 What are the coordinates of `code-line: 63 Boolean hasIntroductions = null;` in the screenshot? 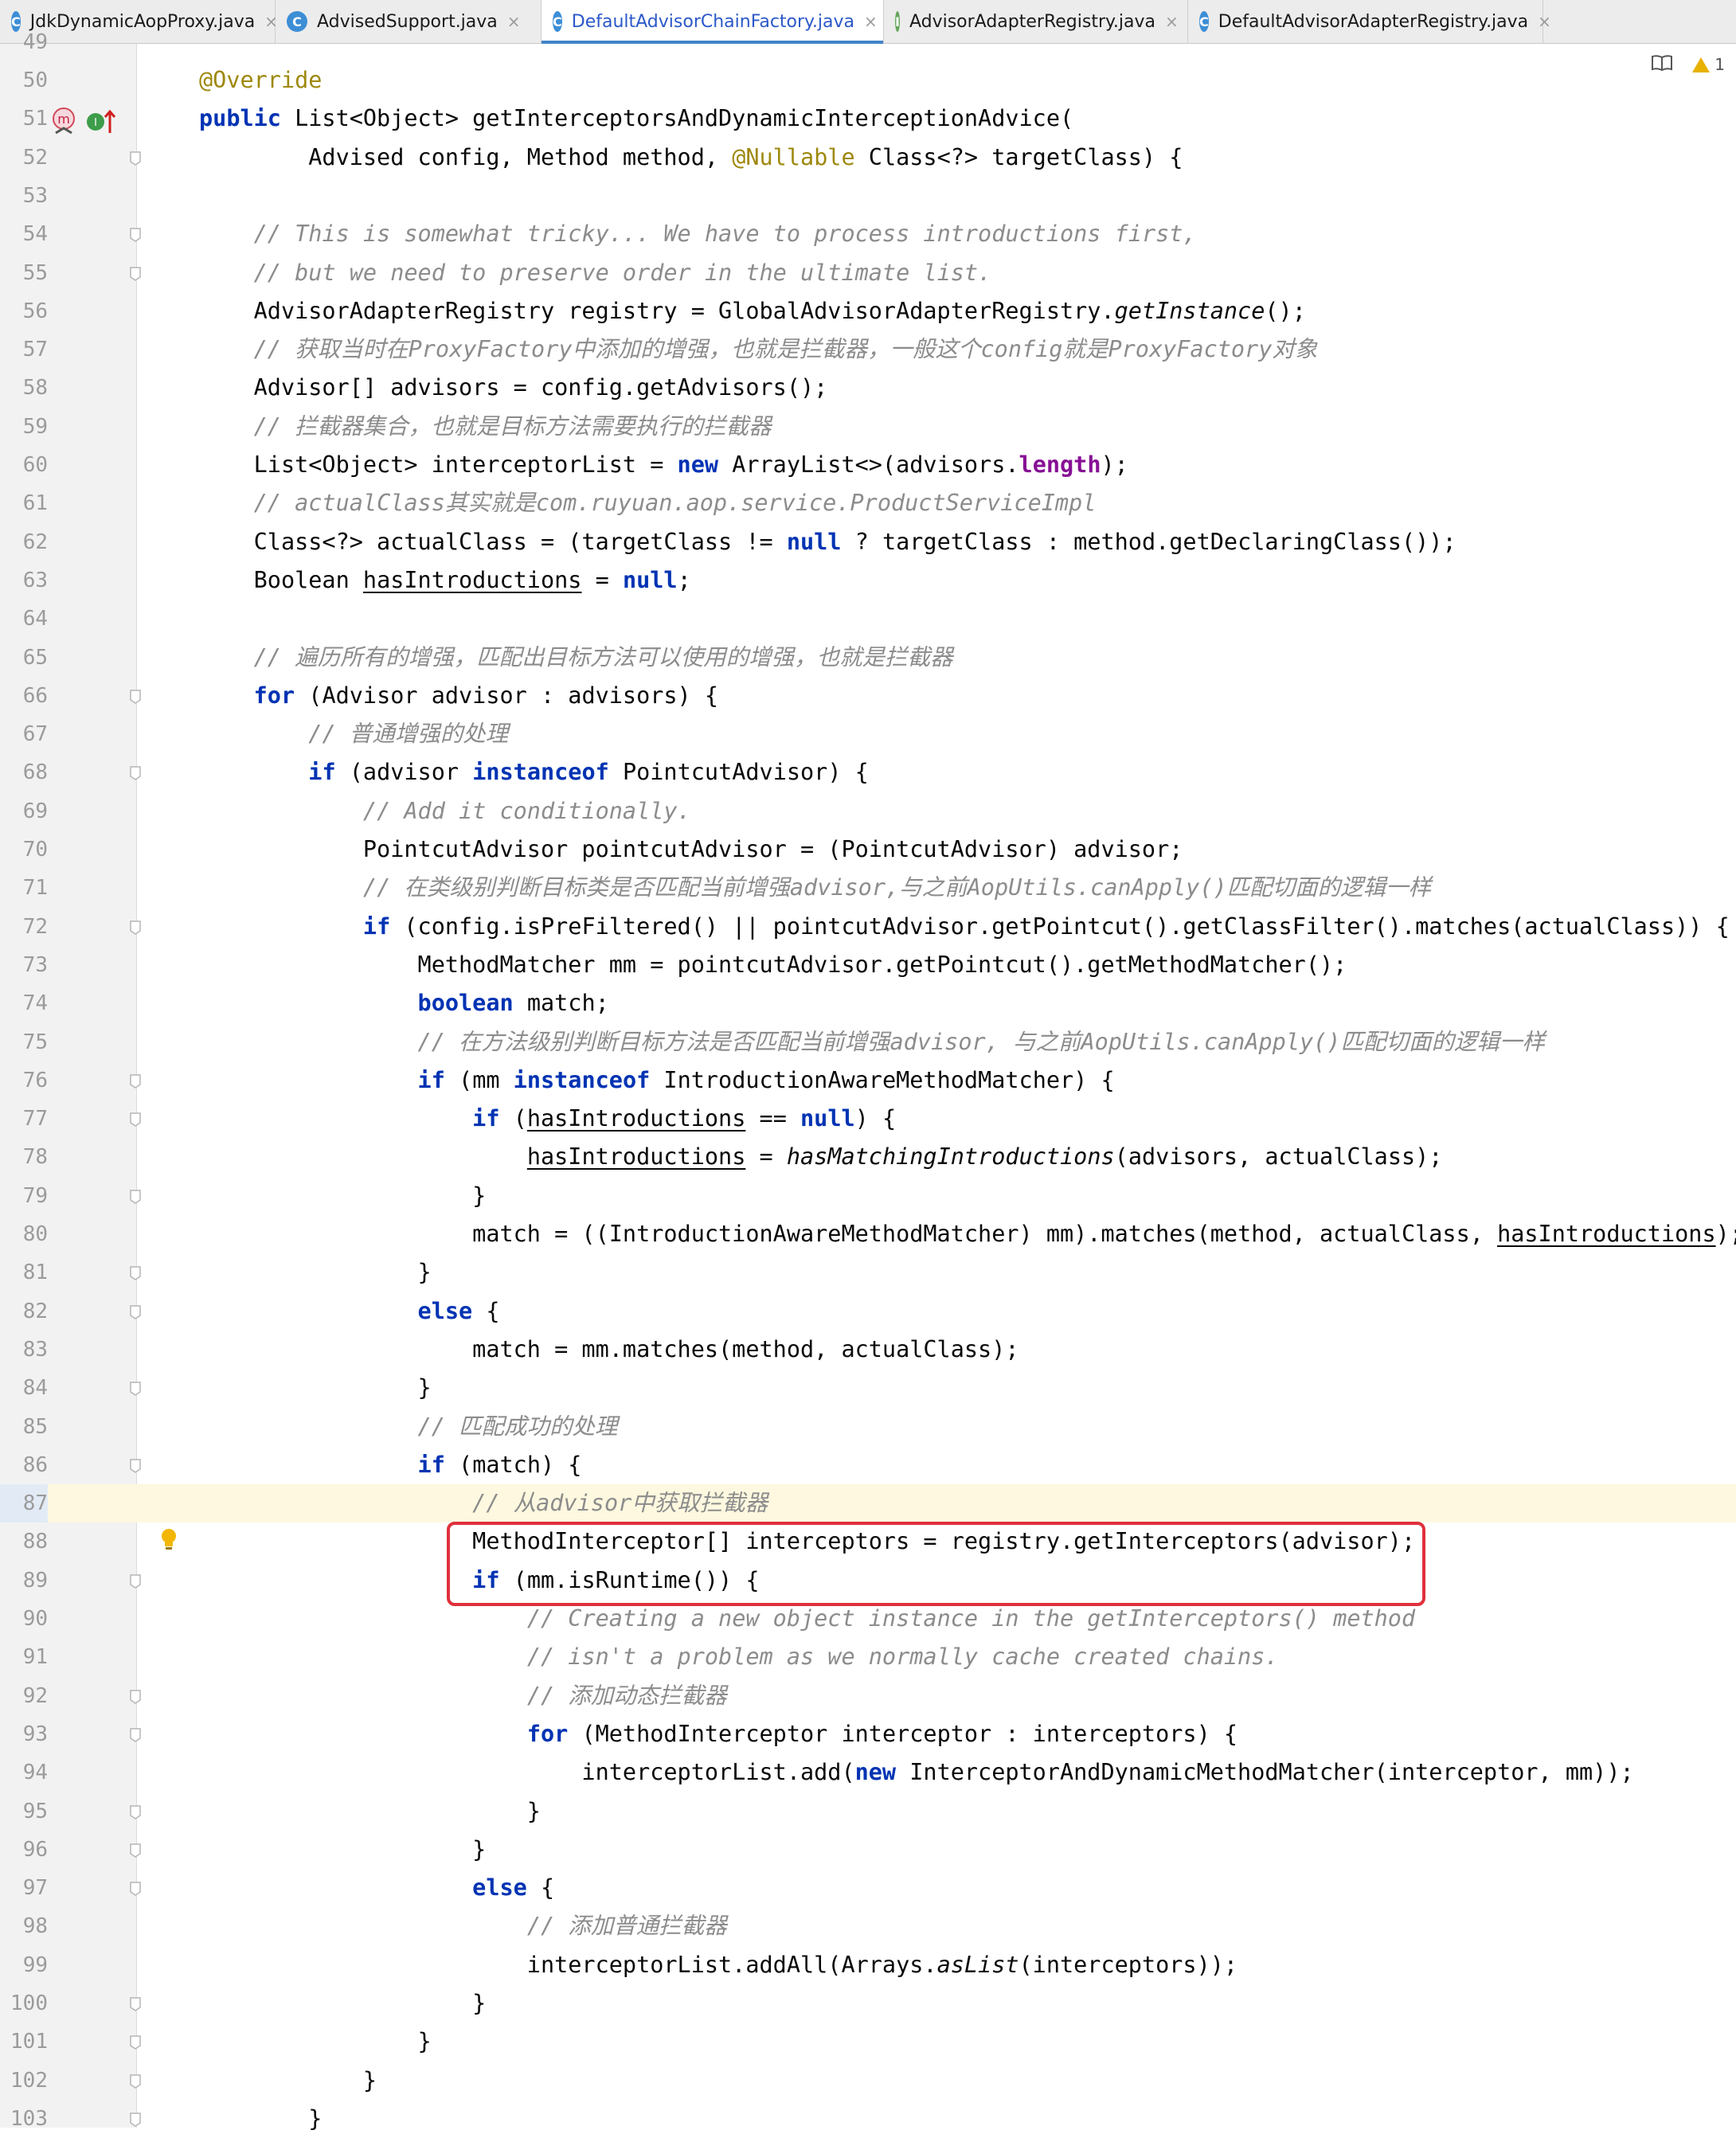 It's located at (868, 580).